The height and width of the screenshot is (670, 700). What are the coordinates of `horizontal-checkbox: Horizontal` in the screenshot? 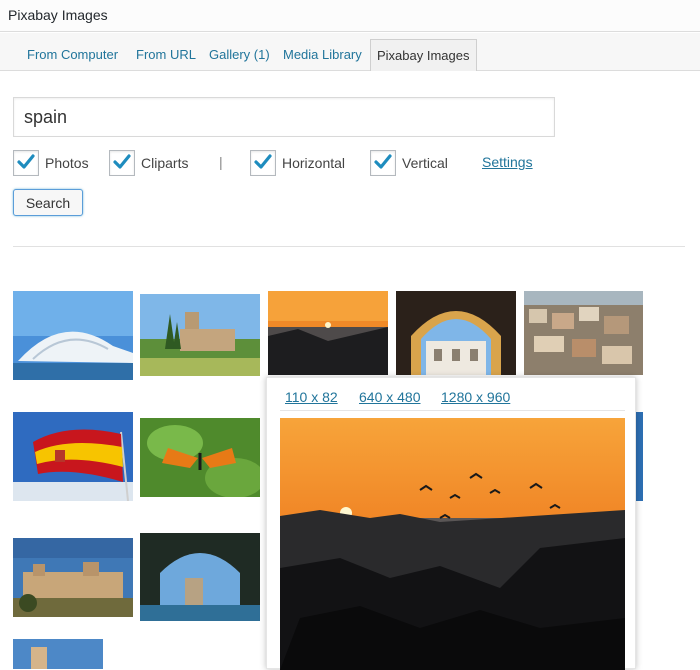 It's located at (297, 163).